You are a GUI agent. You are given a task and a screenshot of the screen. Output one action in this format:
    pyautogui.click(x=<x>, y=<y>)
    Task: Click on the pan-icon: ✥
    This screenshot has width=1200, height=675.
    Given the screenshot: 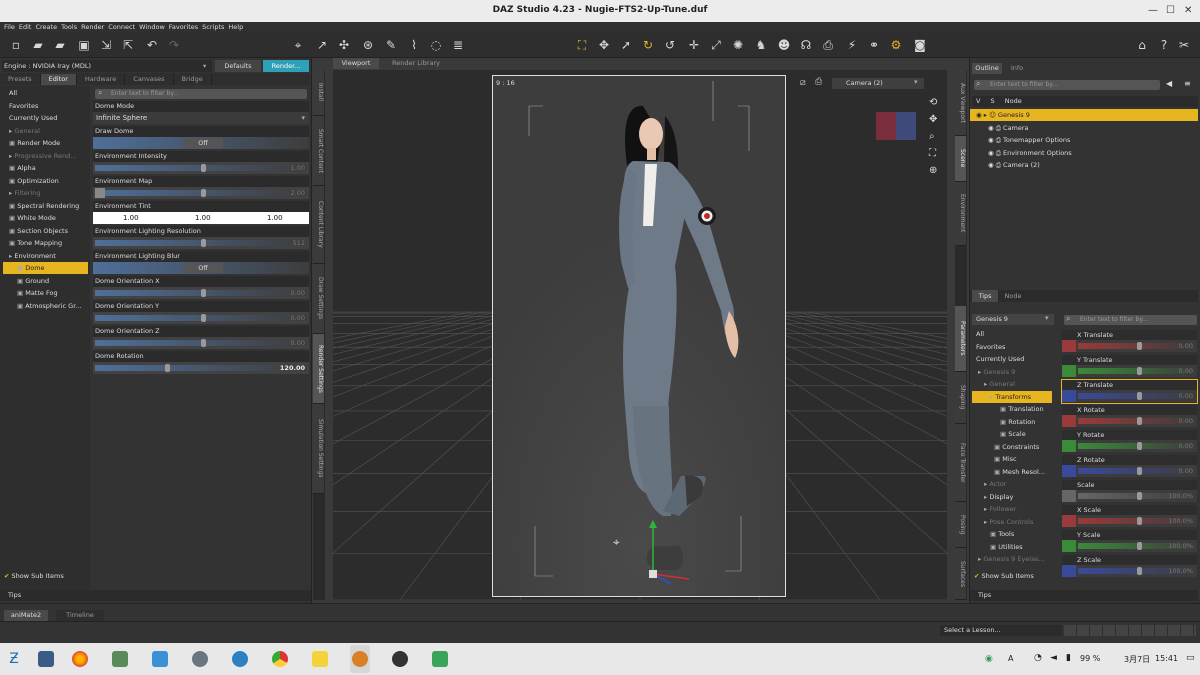 What is the action you would take?
    pyautogui.click(x=933, y=119)
    